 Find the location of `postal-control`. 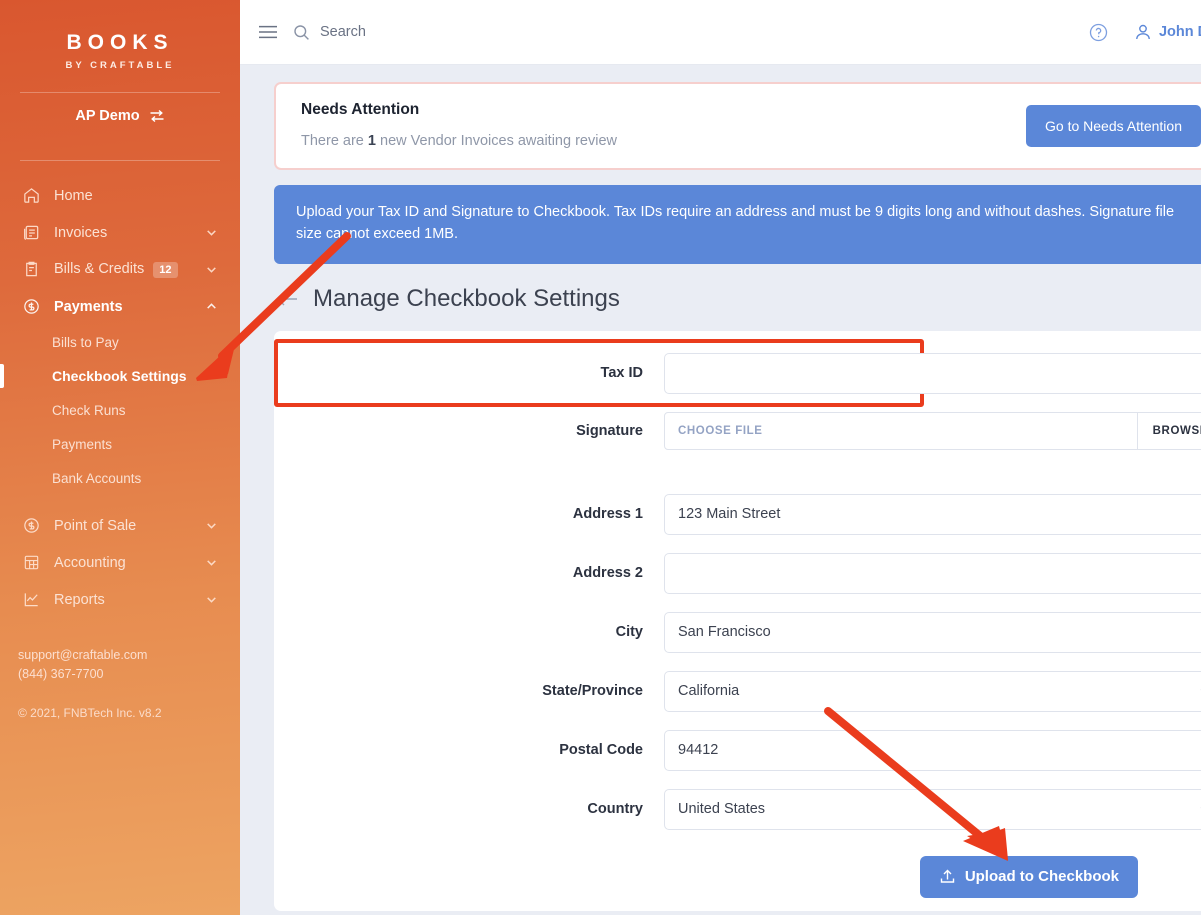

postal-control is located at coordinates (932, 750).